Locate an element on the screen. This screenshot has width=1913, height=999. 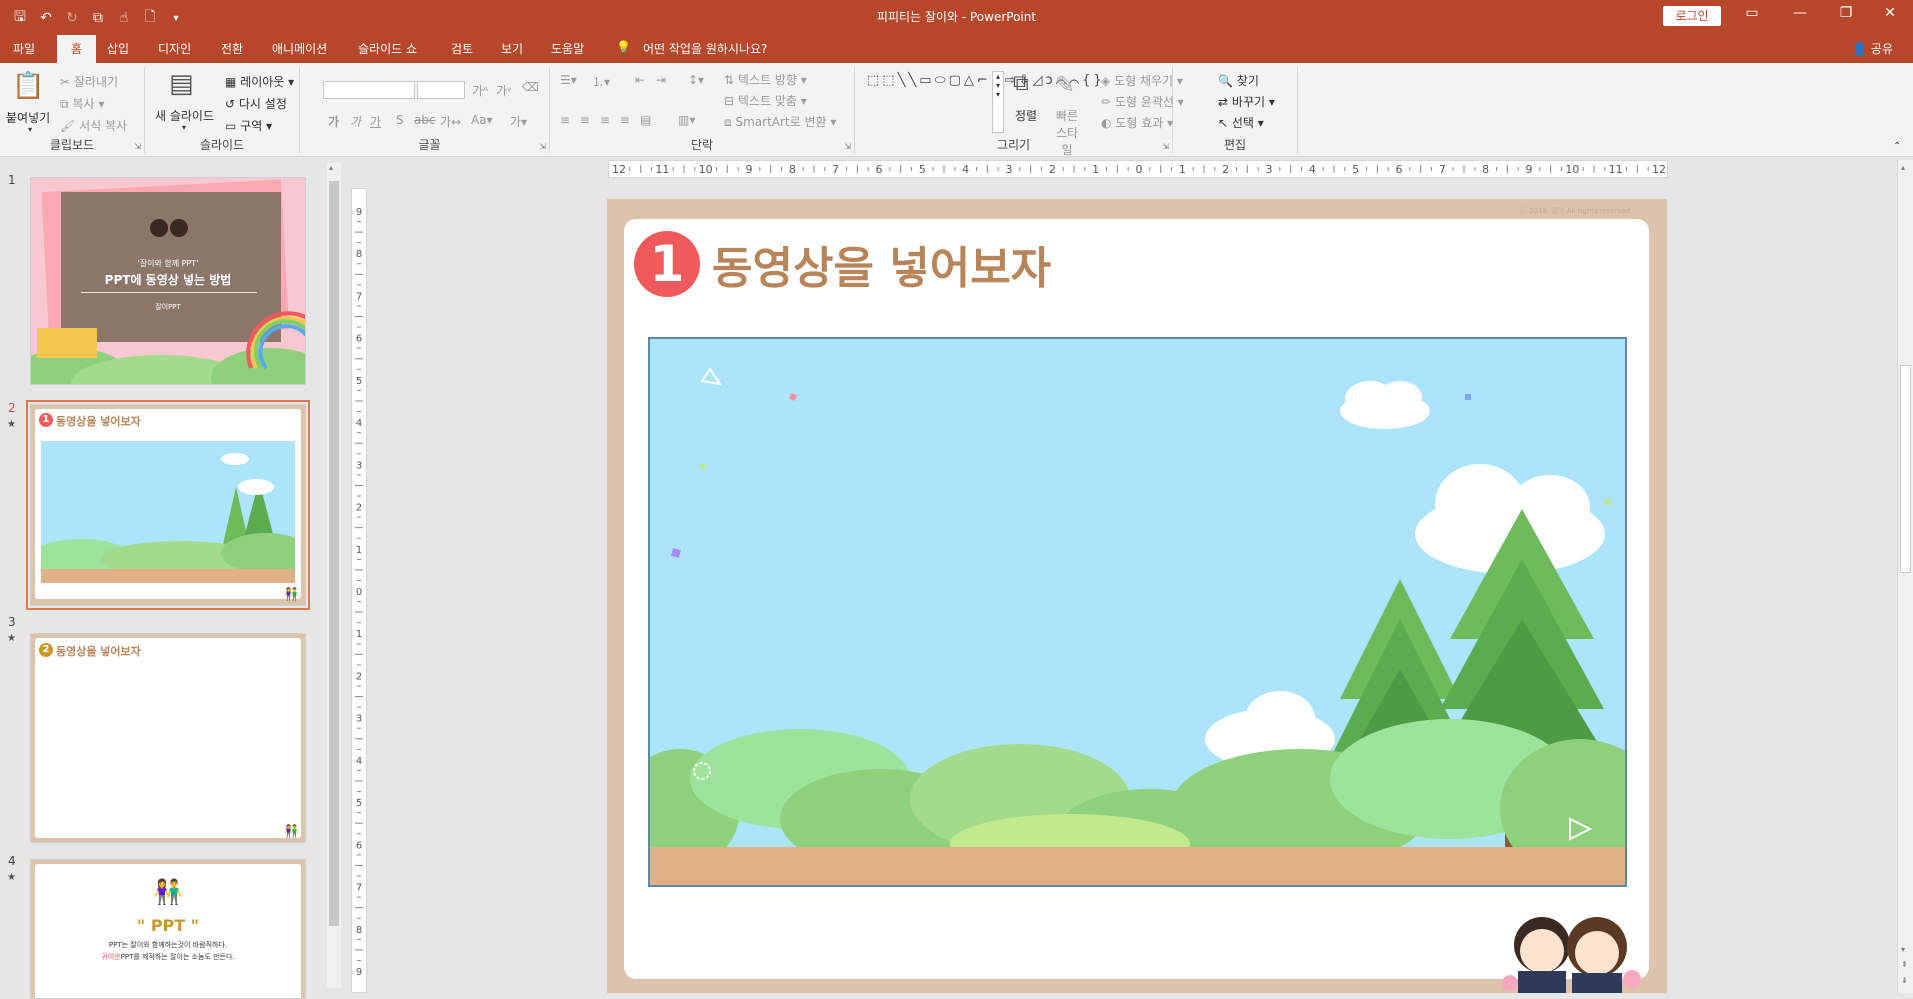
editor-scrollbar: ▴ ▾ ⇞ ⇟ is located at coordinates (1905, 576).